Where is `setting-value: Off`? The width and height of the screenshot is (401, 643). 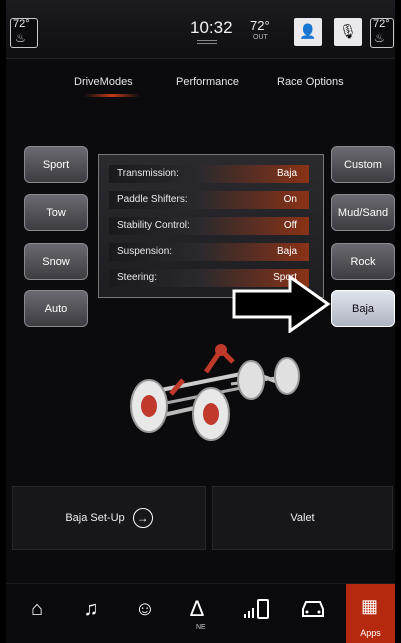 setting-value: Off is located at coordinates (290, 225).